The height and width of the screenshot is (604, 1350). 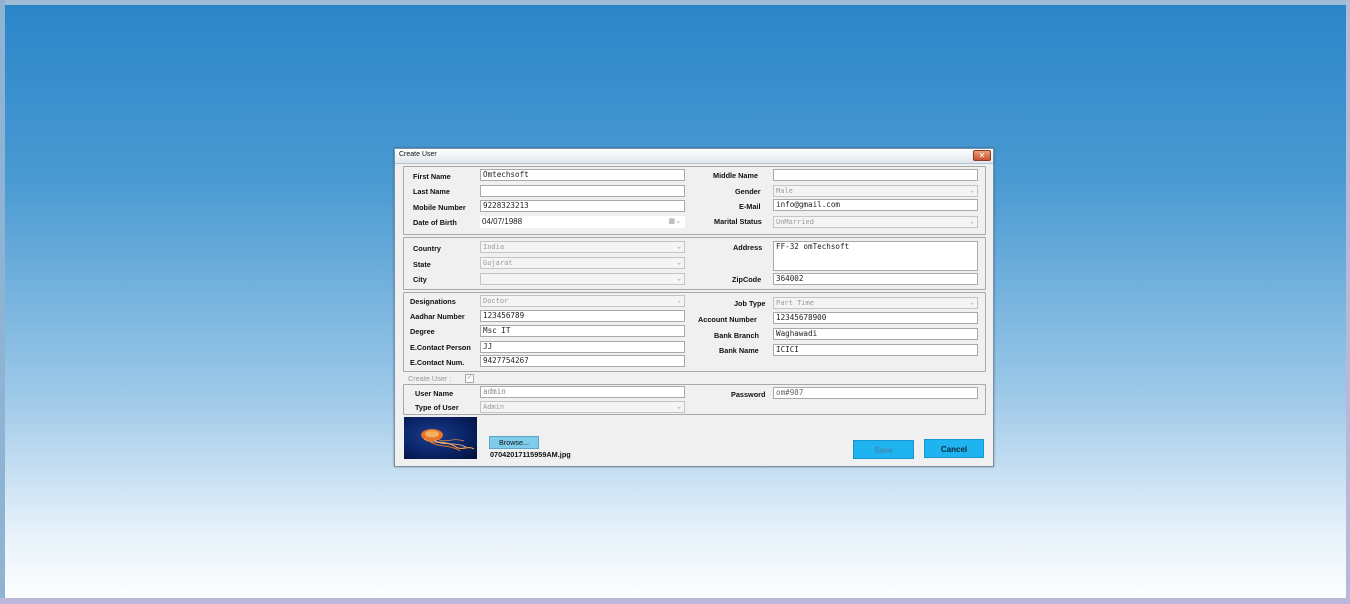 I want to click on dob-value: 04/07/1988, so click(x=502, y=221).